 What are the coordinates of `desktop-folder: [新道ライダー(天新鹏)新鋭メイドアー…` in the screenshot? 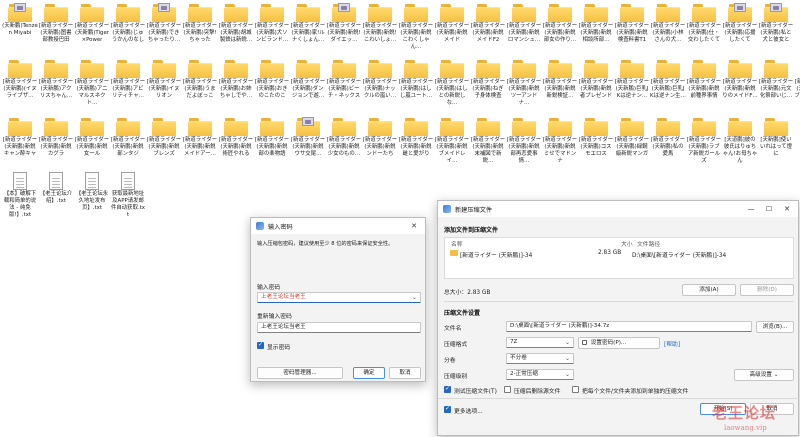 It's located at (200, 138).